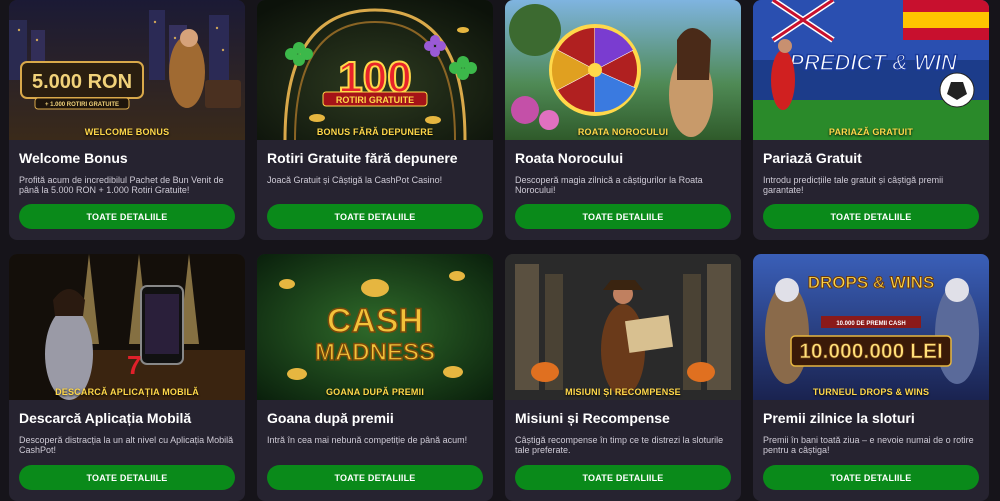  I want to click on cash-madness-illustration: CASH MADNESS, so click(375, 327).